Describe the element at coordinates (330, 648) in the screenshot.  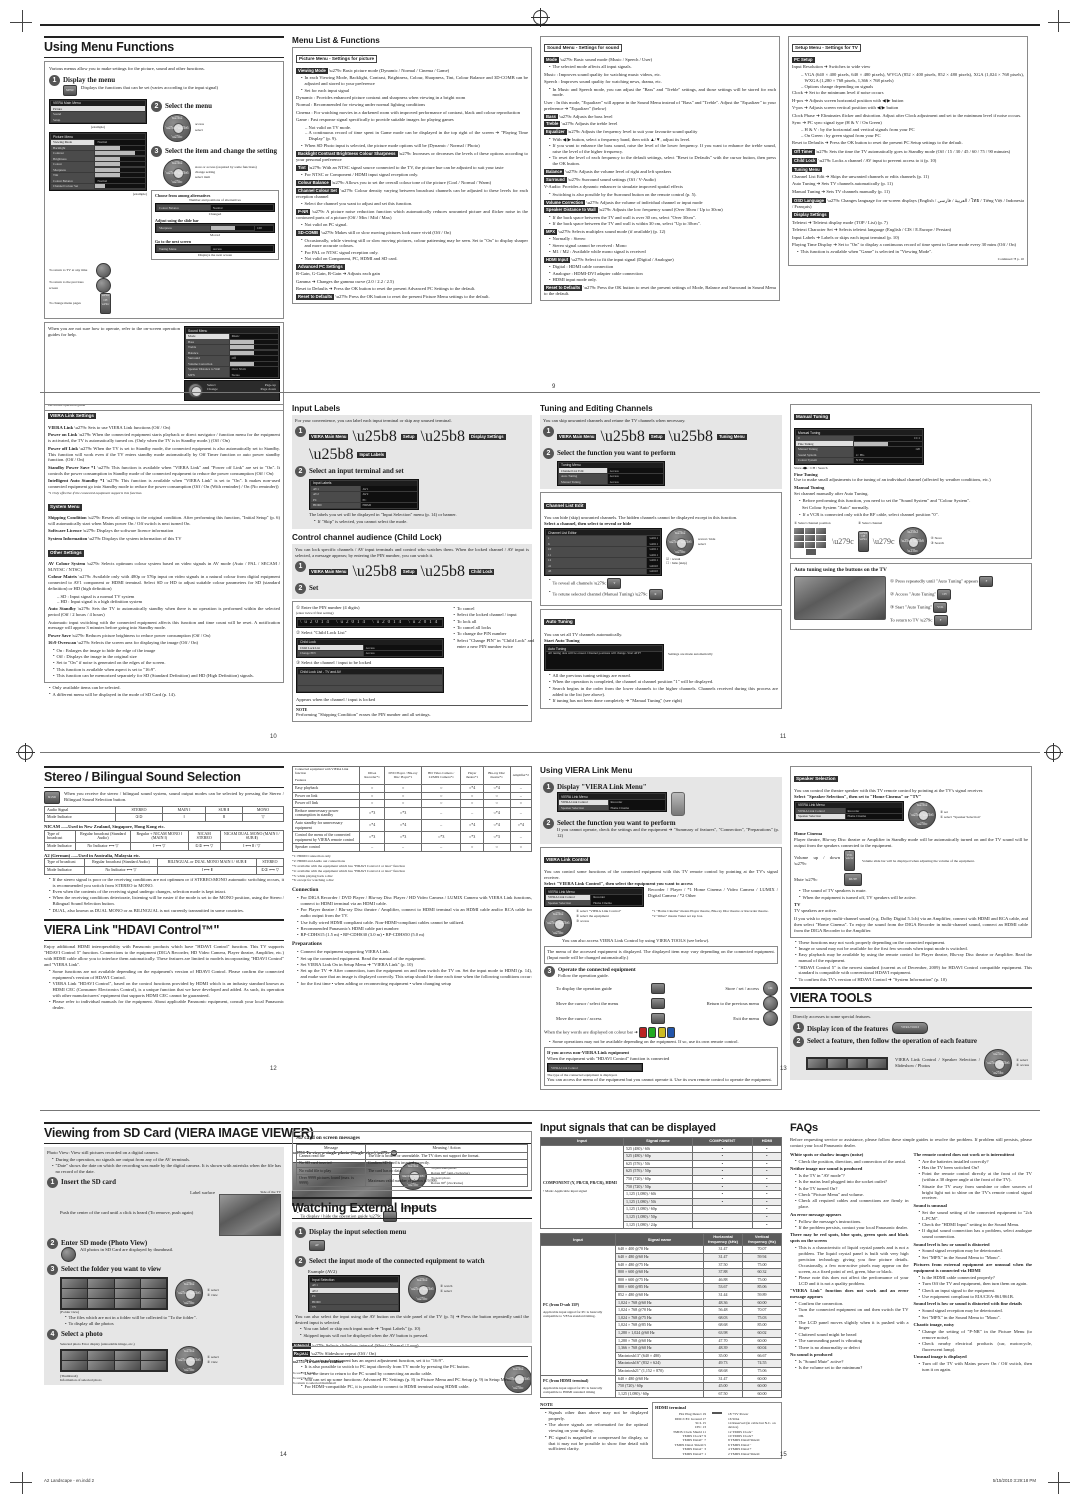
I see `osd-row-label: Child Lock List` at that location.